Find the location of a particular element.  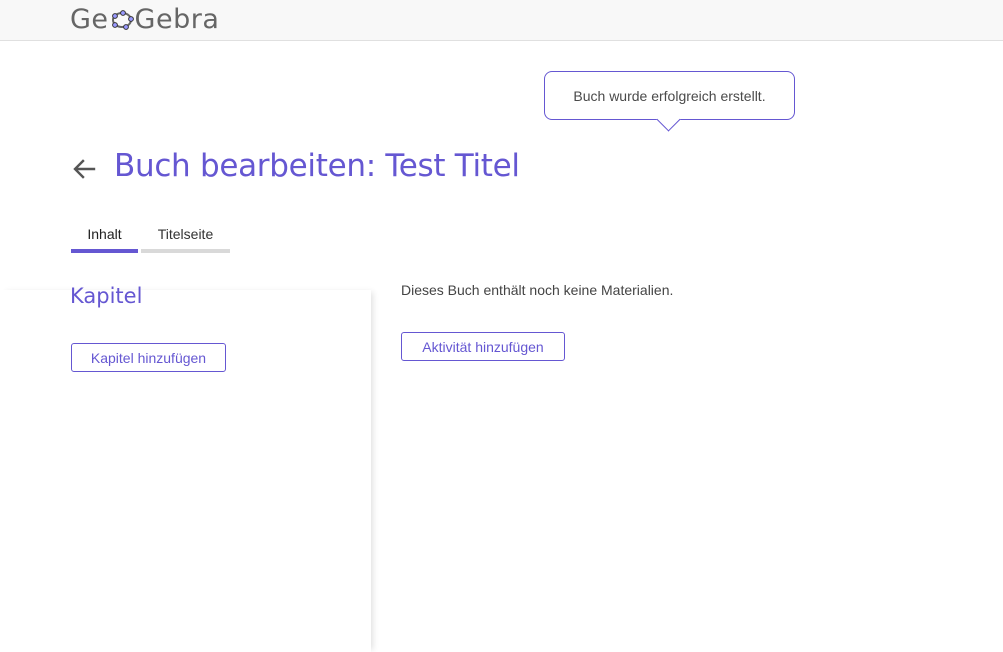

sidebar-title: Kapitel is located at coordinates (106, 296).